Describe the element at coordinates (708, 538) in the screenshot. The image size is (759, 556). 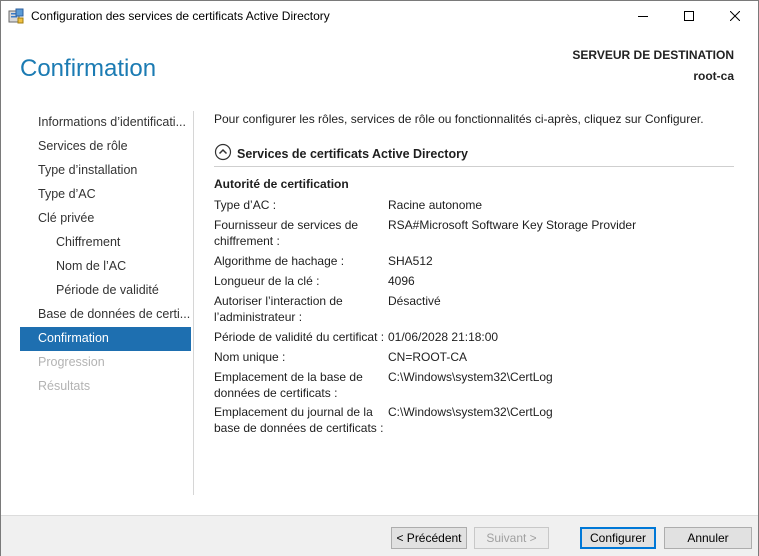
I see `cancel-button: Annuler` at that location.